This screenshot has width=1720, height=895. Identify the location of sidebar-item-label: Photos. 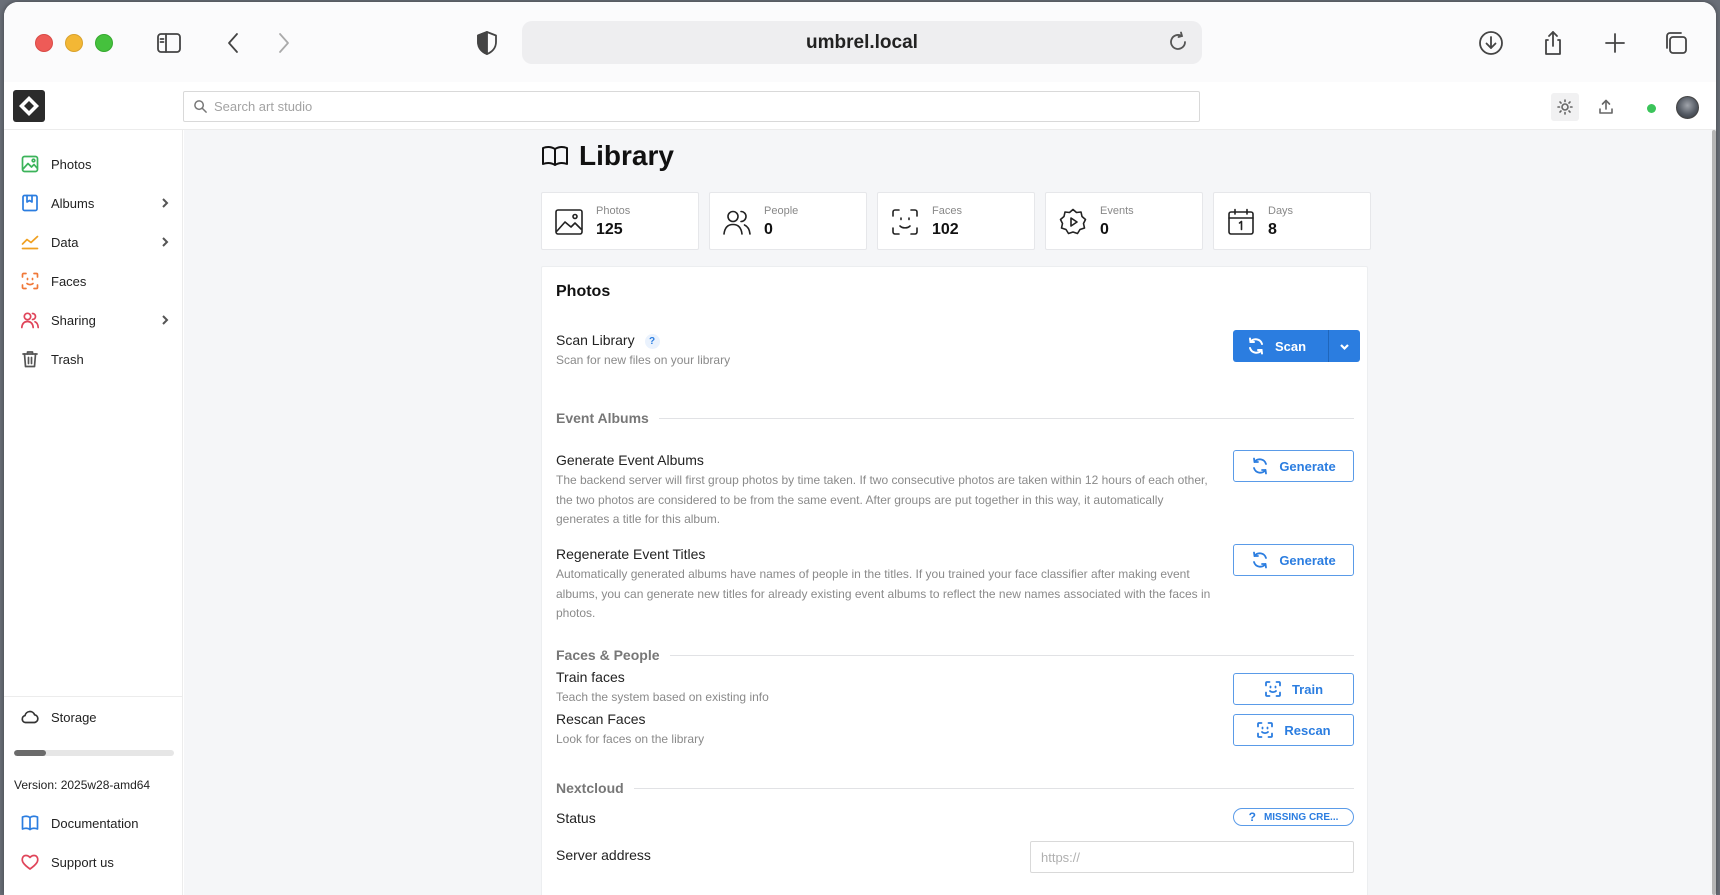
(71, 164).